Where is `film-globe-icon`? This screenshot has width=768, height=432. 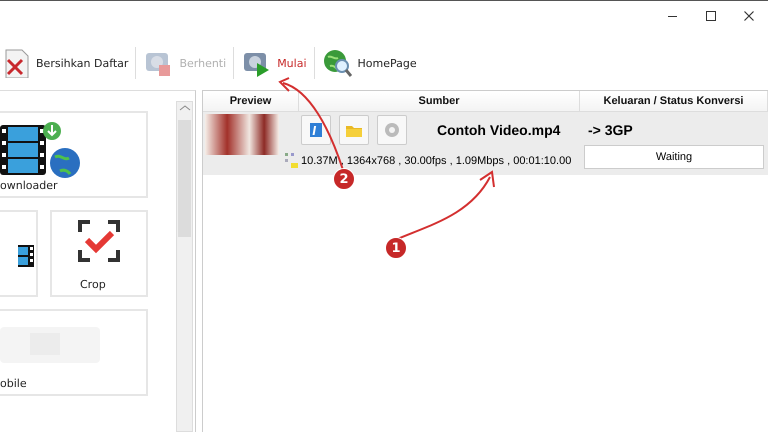 film-globe-icon is located at coordinates (41, 150).